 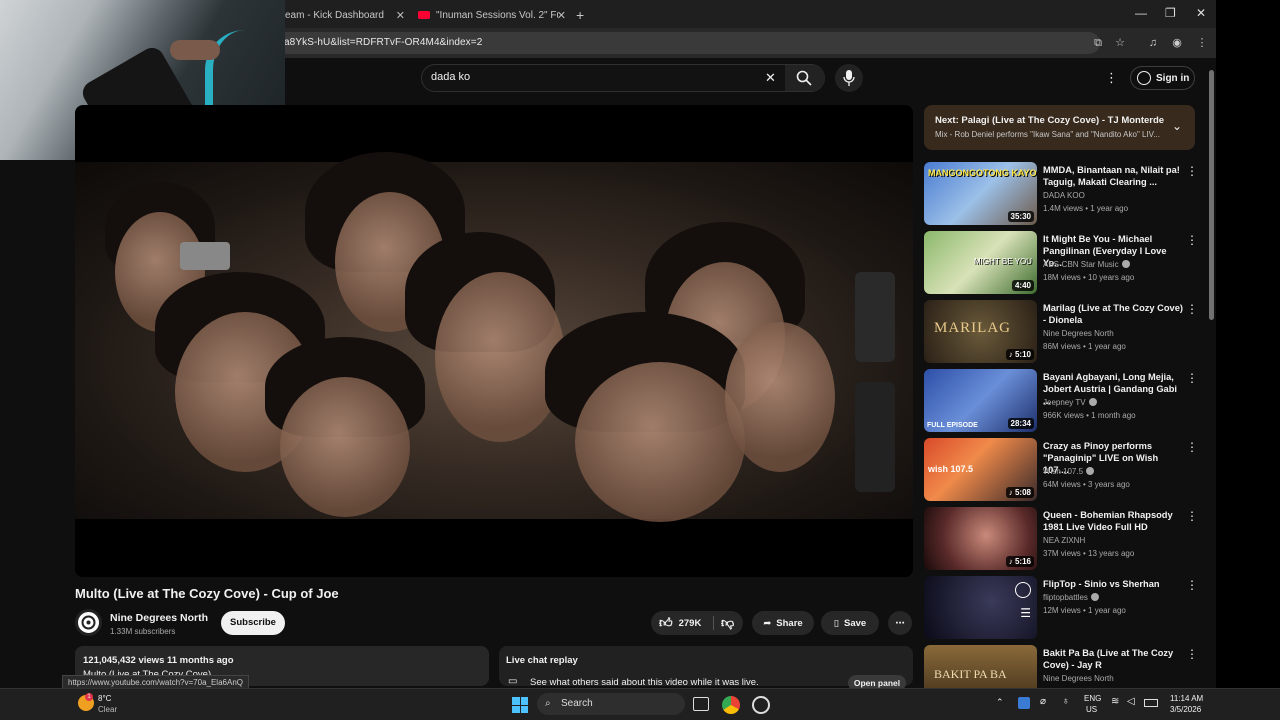 I want to click on taskbar-search: ⌕ Search, so click(x=611, y=704).